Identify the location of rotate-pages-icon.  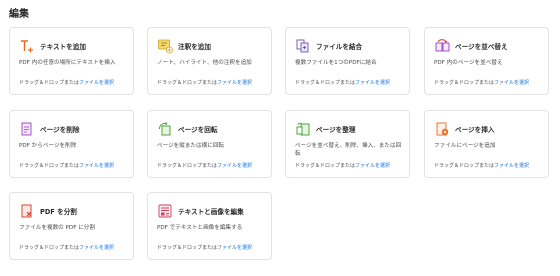
(165, 129).